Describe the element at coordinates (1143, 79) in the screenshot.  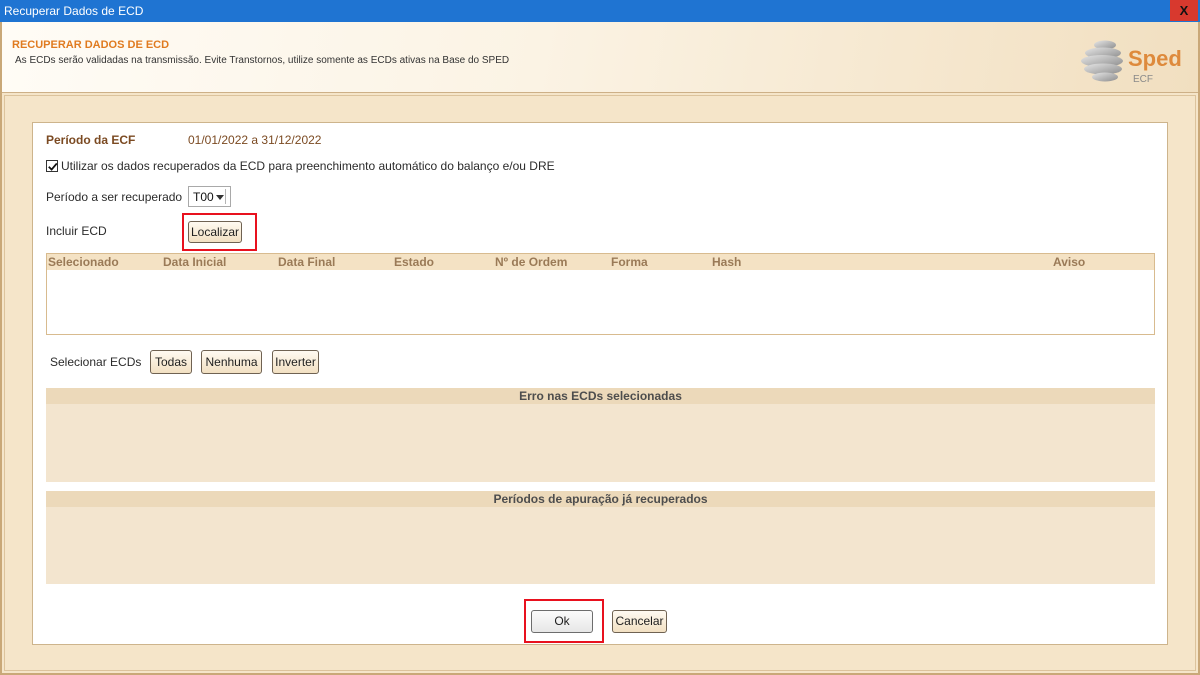
I see `logo-subtext: ECF` at that location.